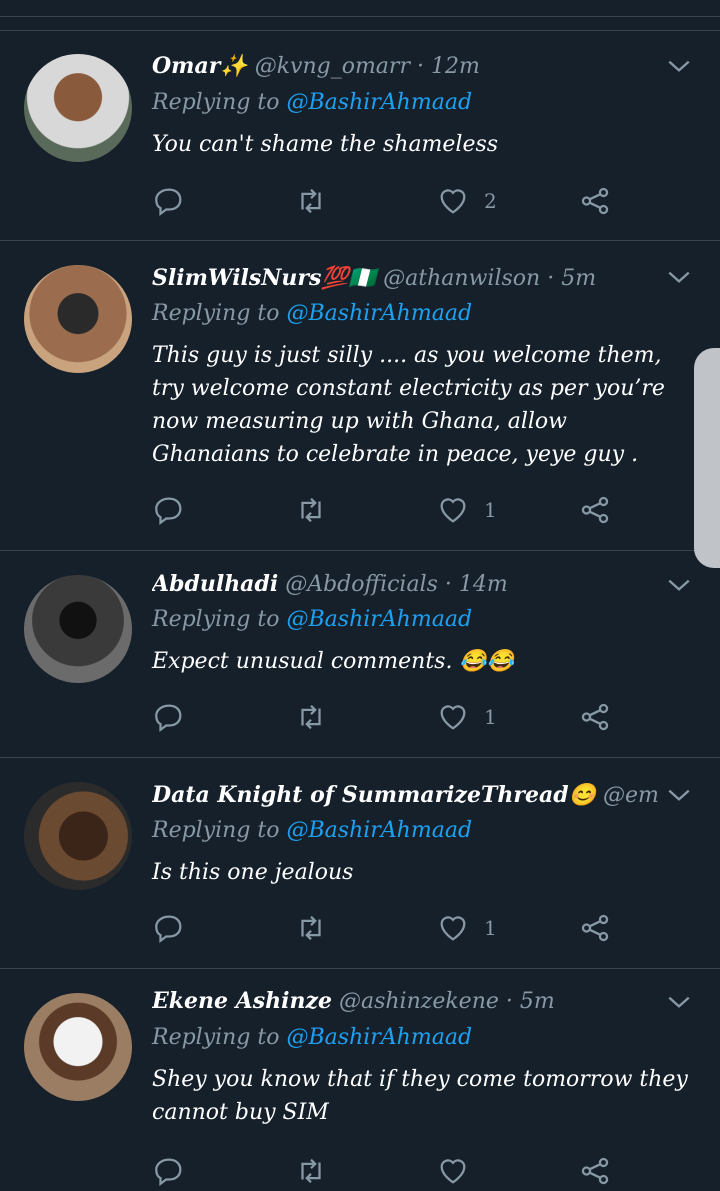 The width and height of the screenshot is (720, 1191). I want to click on user-name: Ekene Ashinze, so click(242, 1001).